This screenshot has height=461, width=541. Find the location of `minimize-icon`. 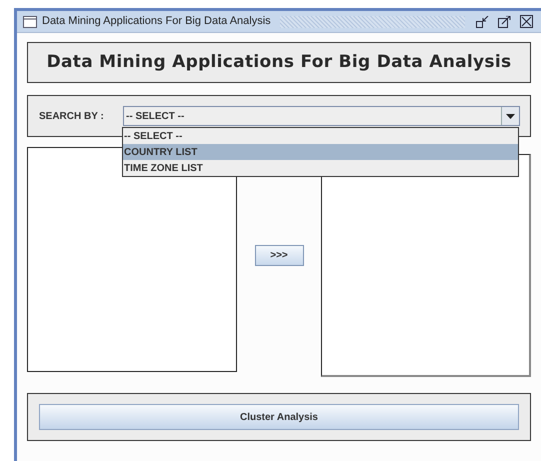

minimize-icon is located at coordinates (482, 22).